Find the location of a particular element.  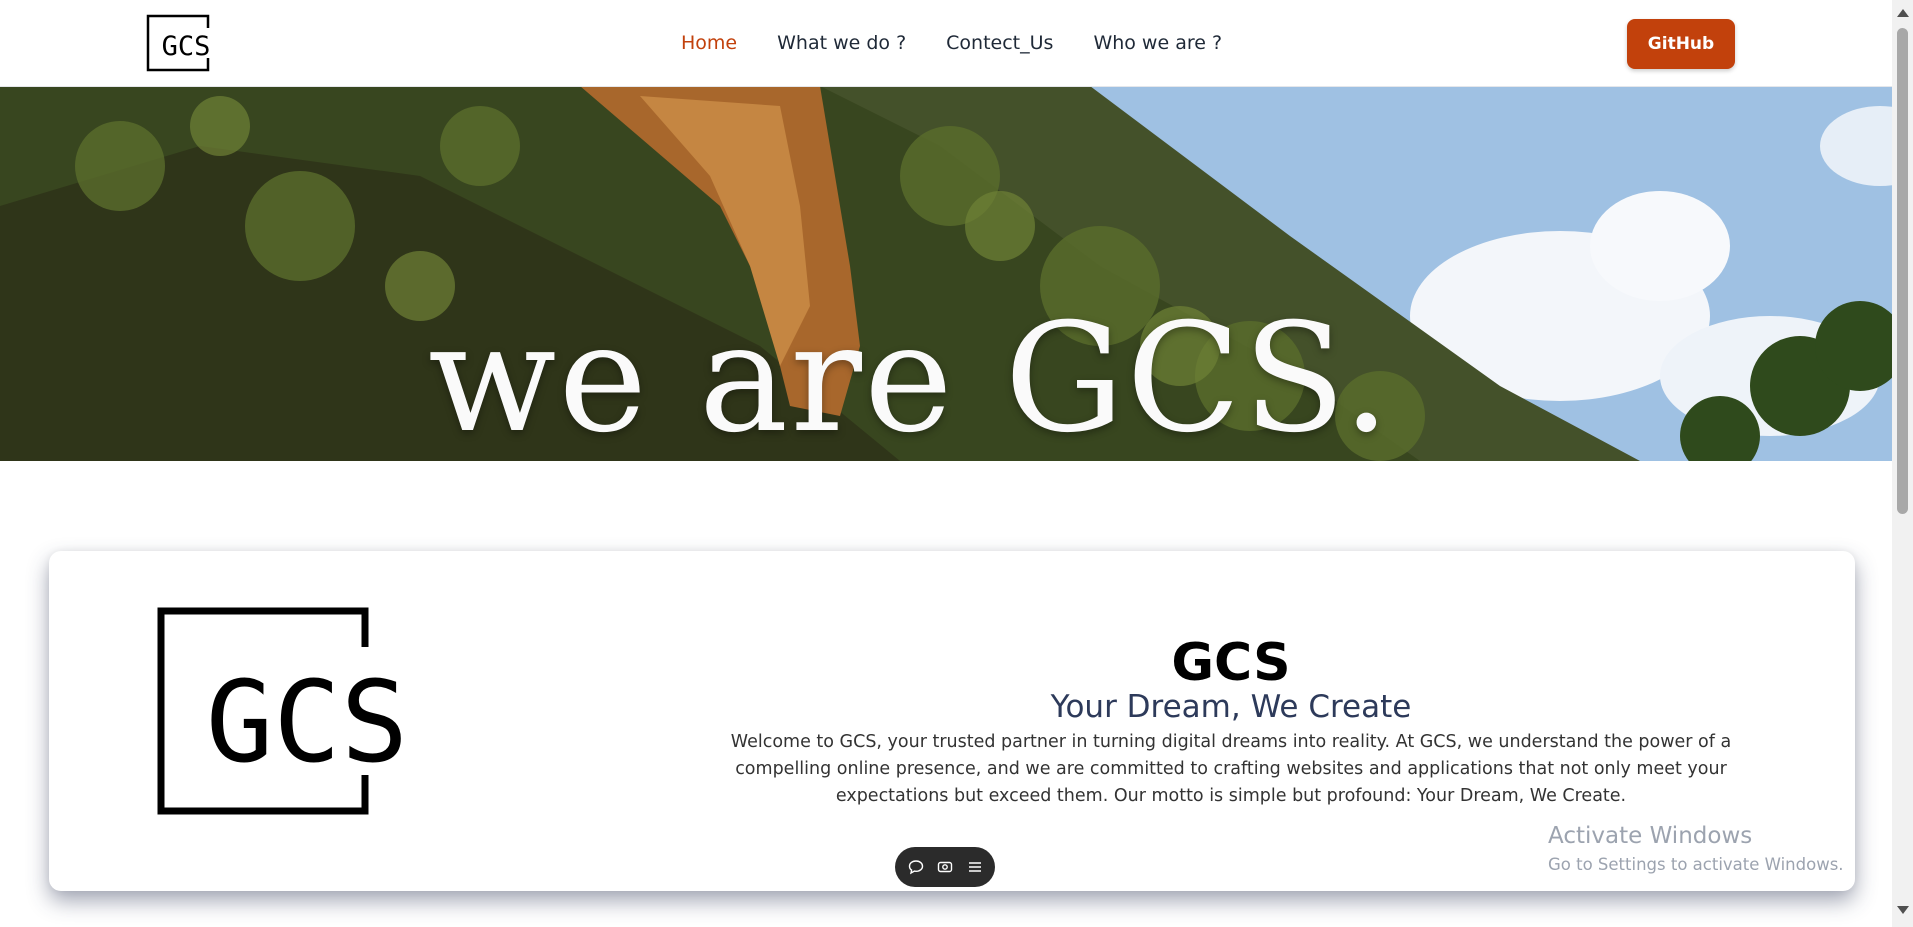

camera-icon is located at coordinates (945, 867).